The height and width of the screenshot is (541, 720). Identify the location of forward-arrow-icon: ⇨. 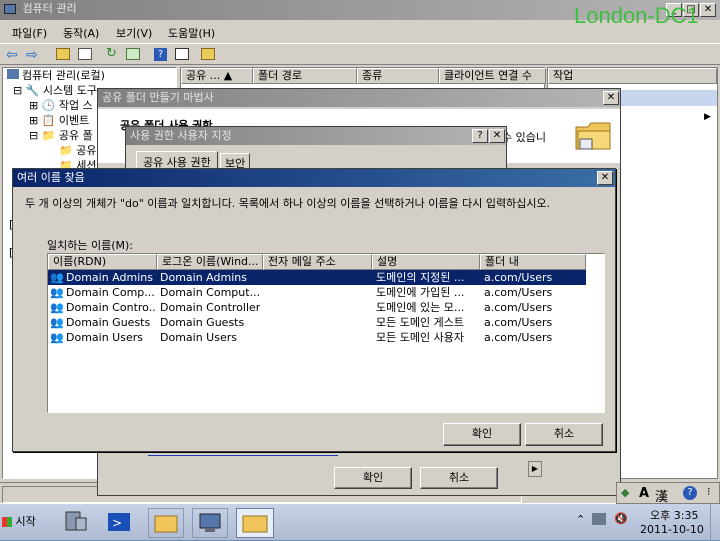
(32, 55).